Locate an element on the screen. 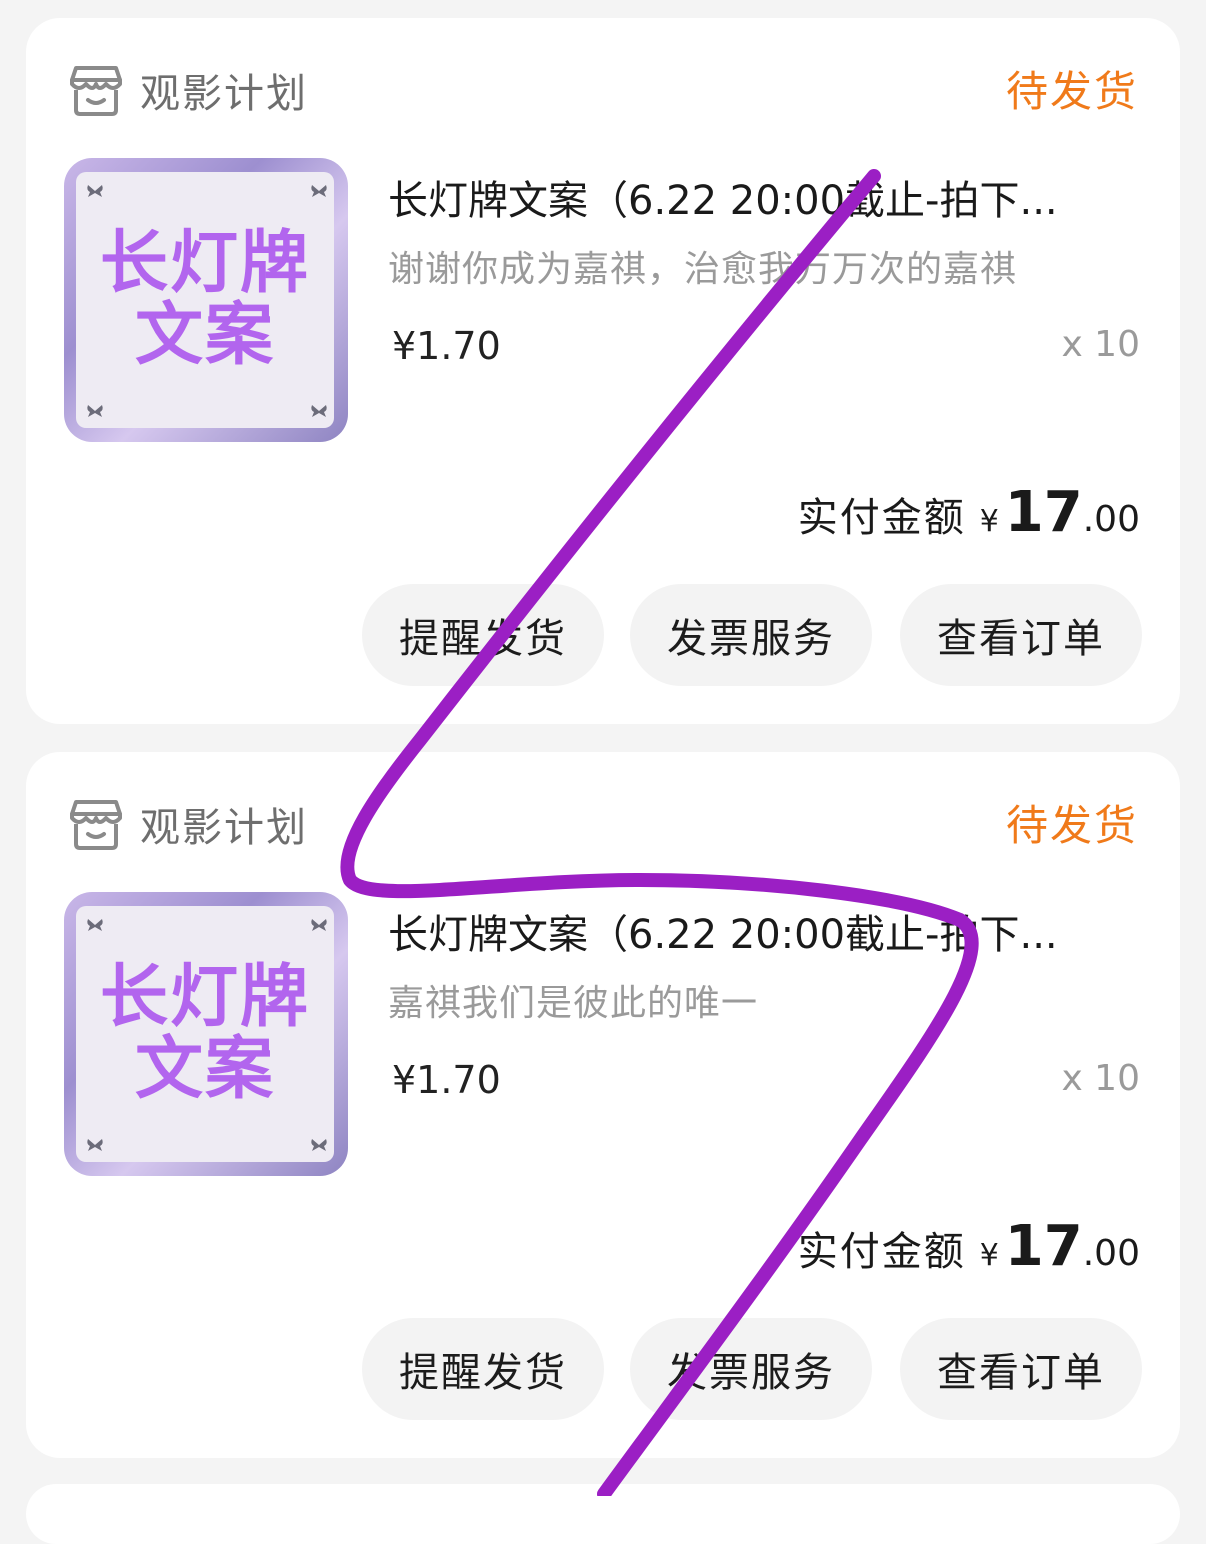  product-note: 谢谢你成为嘉祺，治愈我万万次的嘉祺 is located at coordinates (703, 269).